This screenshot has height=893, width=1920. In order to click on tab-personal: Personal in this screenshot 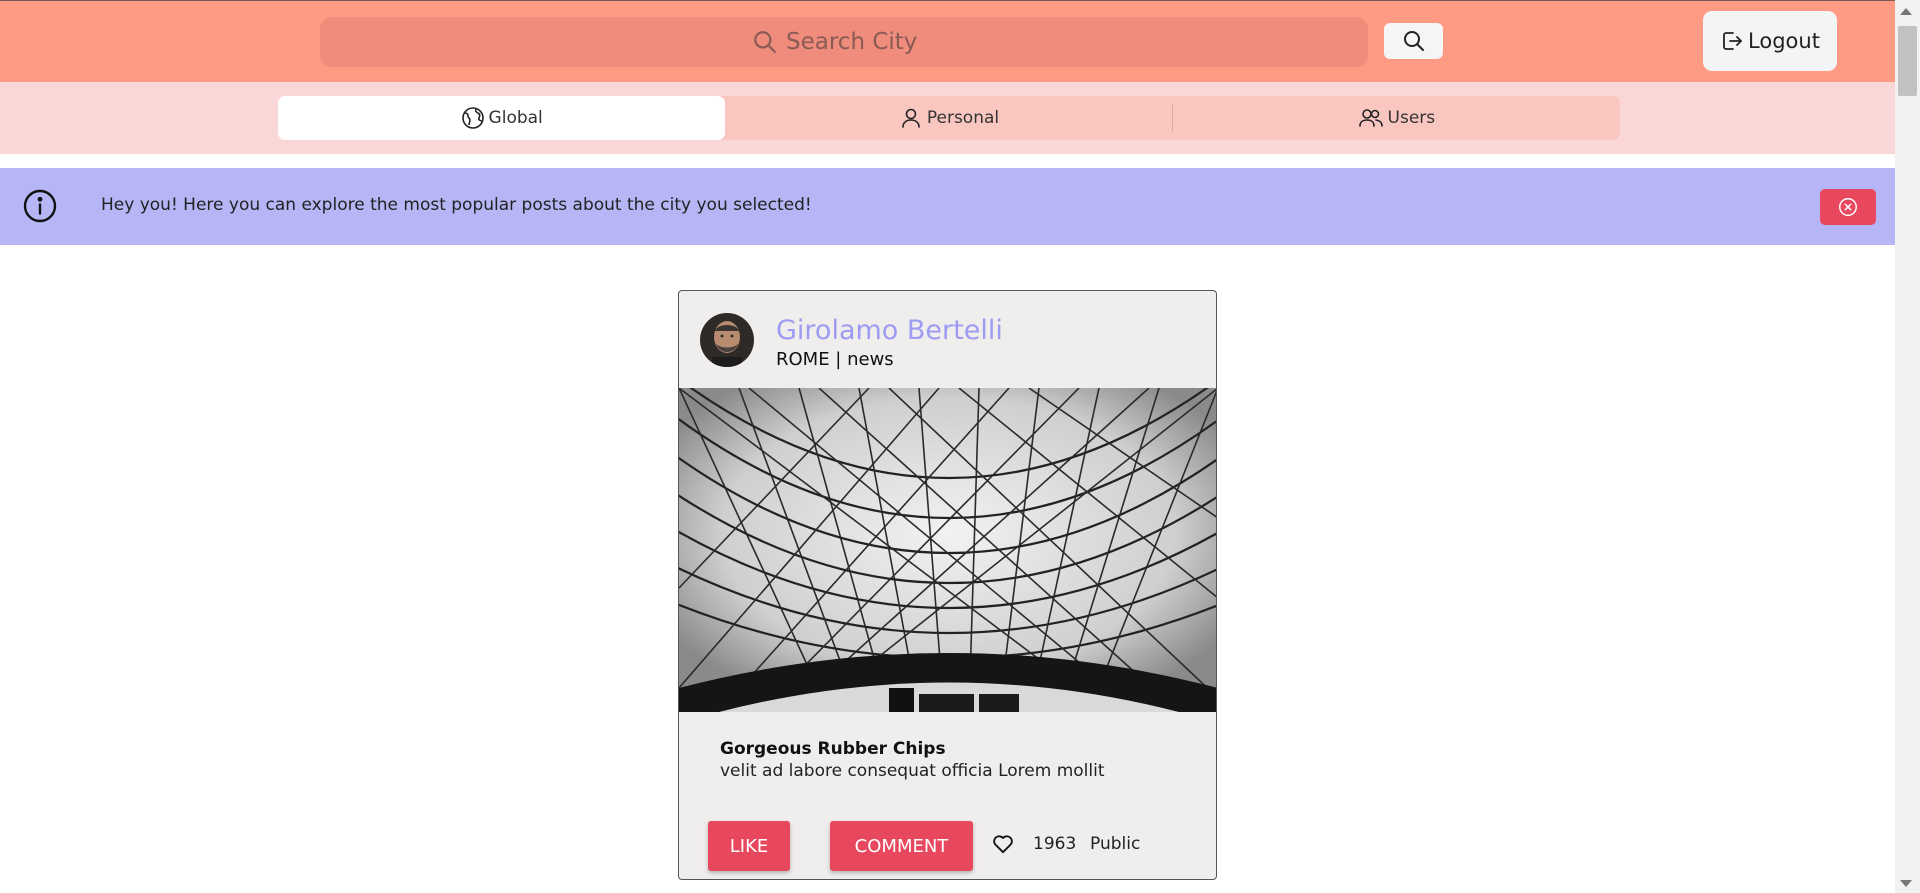, I will do `click(948, 118)`.